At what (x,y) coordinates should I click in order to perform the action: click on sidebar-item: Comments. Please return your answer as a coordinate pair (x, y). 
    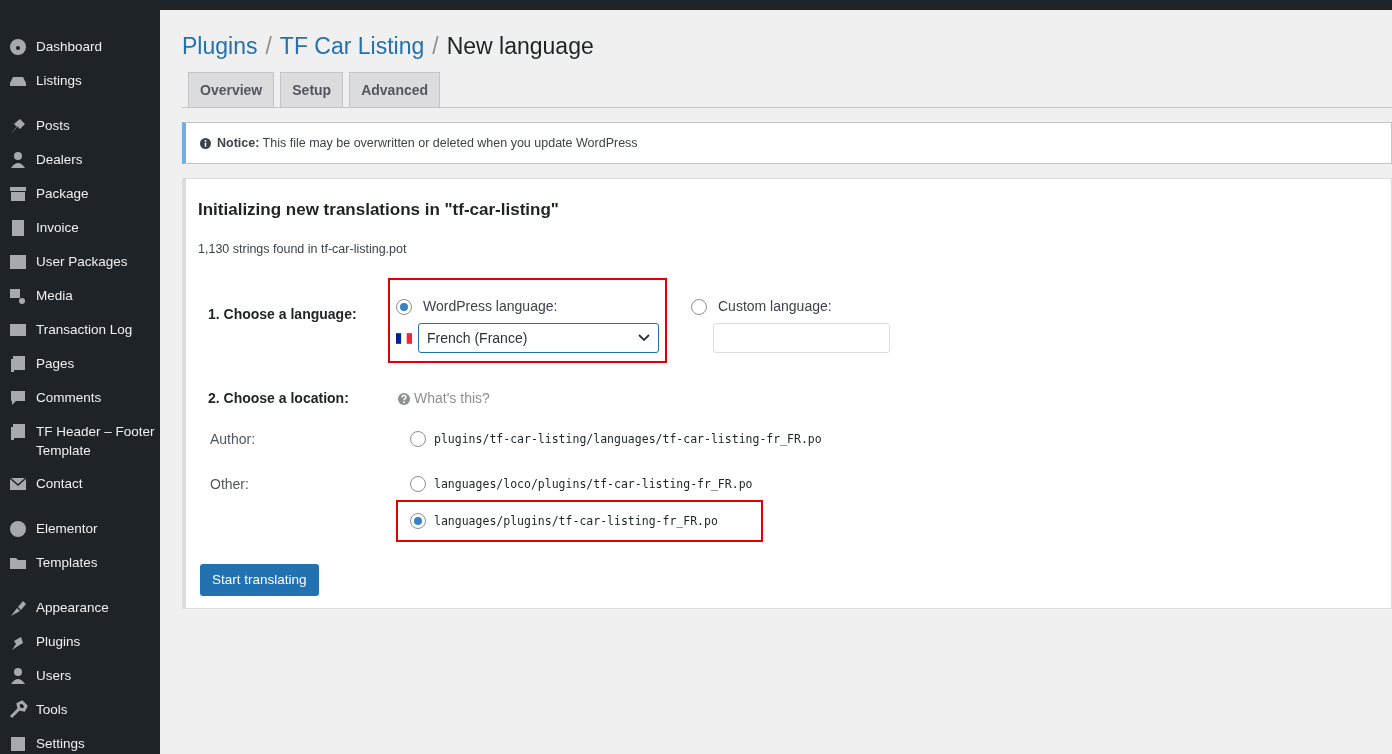
    Looking at the image, I should click on (80, 398).